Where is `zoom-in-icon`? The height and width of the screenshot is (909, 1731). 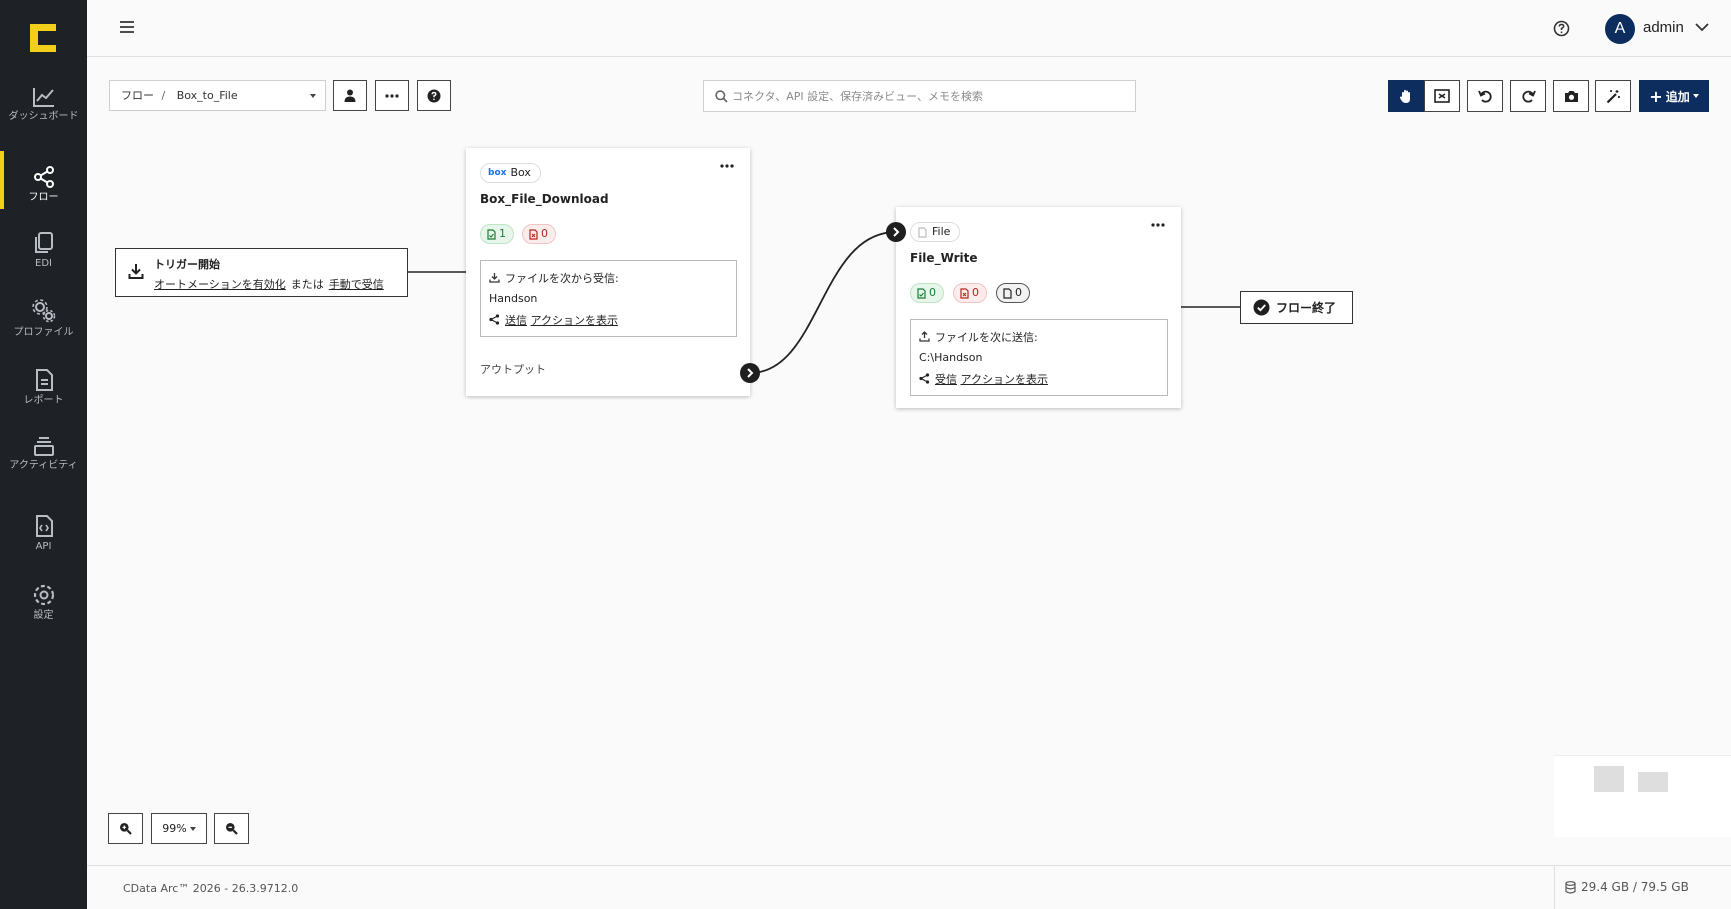 zoom-in-icon is located at coordinates (126, 829).